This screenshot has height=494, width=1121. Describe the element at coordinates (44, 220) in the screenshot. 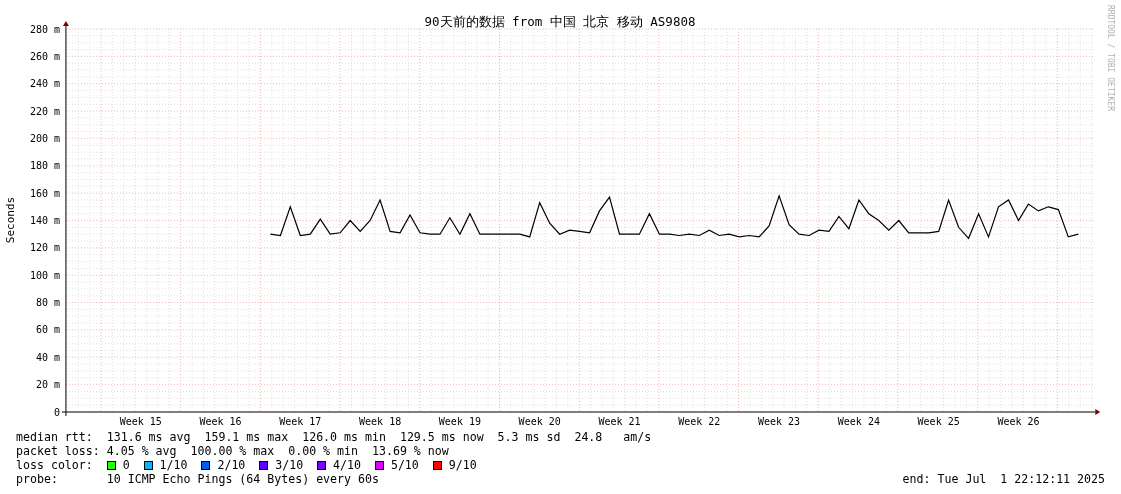

I see `y-tick-label: 140 m` at that location.